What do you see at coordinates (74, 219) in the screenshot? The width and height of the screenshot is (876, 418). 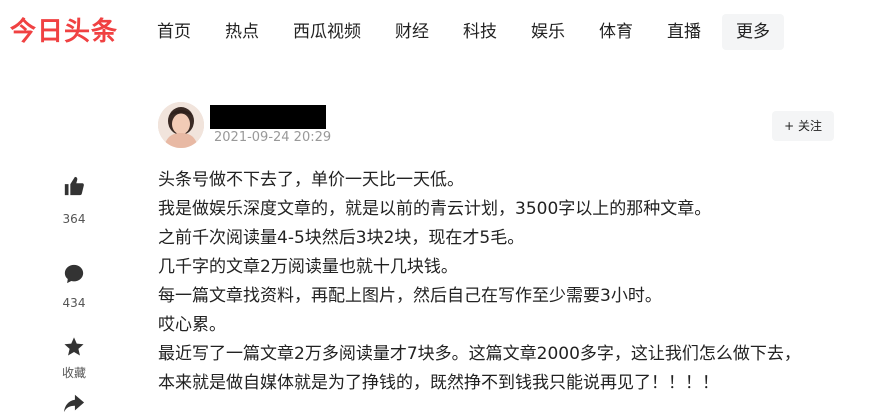 I see `like-count: 364` at bounding box center [74, 219].